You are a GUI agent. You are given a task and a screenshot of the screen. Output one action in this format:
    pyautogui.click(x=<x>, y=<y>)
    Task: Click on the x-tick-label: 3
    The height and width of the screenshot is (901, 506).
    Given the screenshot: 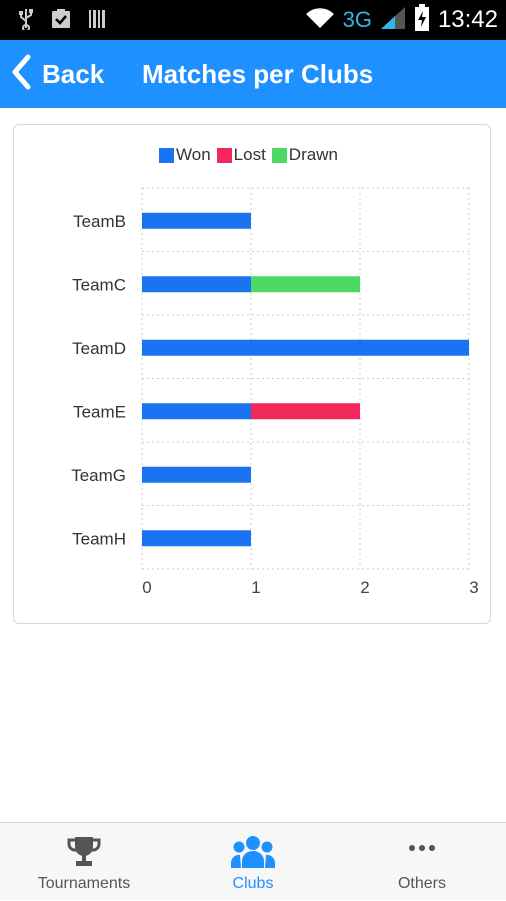 What is the action you would take?
    pyautogui.click(x=473, y=587)
    